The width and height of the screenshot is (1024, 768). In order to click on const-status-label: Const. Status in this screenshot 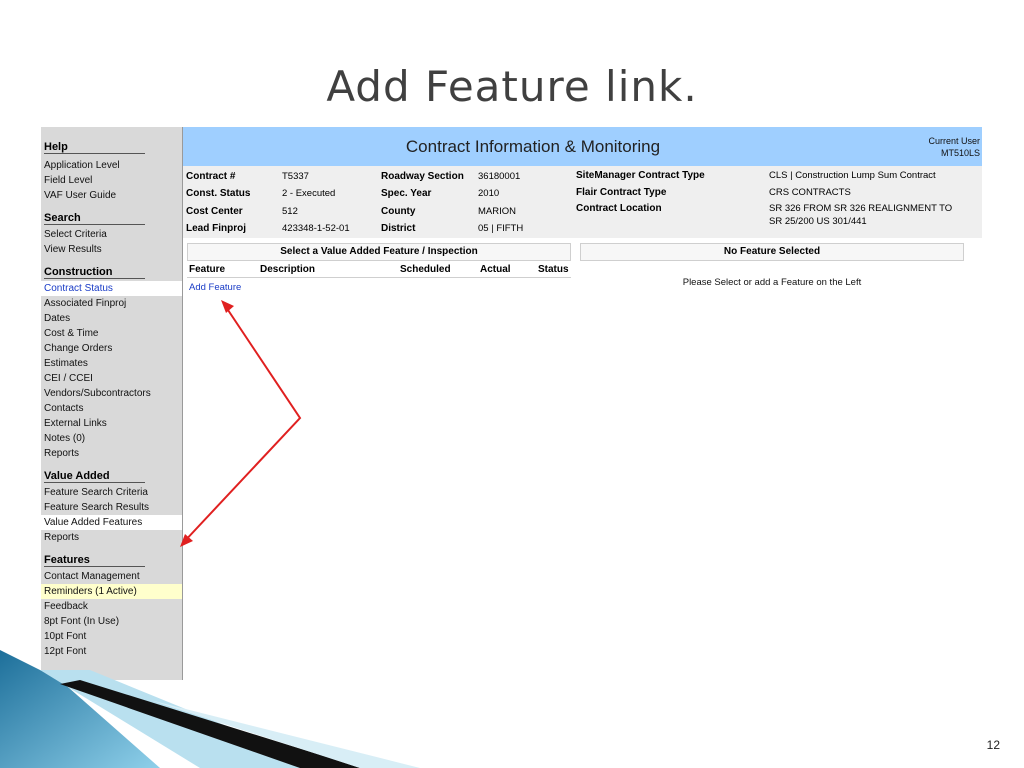, I will do `click(218, 193)`.